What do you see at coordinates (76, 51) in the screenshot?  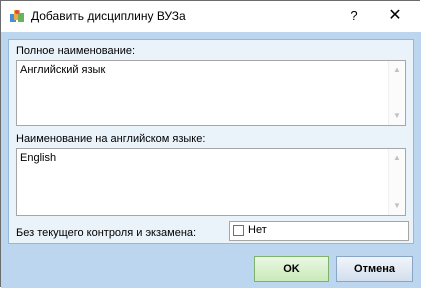 I see `full-name-label: Полное наименование:` at bounding box center [76, 51].